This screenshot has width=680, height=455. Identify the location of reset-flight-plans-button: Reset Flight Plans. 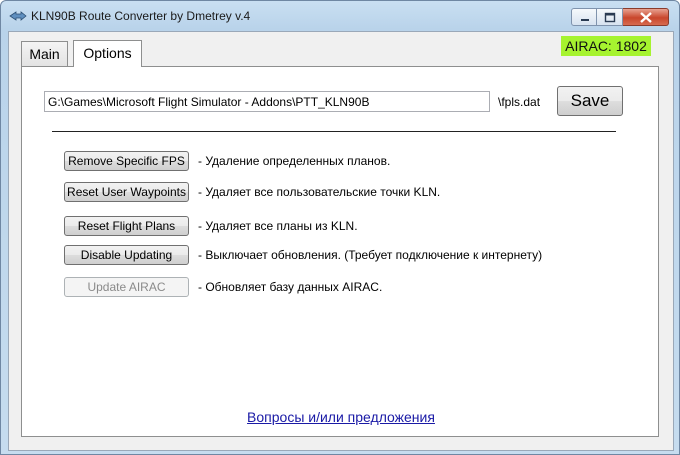
(126, 226).